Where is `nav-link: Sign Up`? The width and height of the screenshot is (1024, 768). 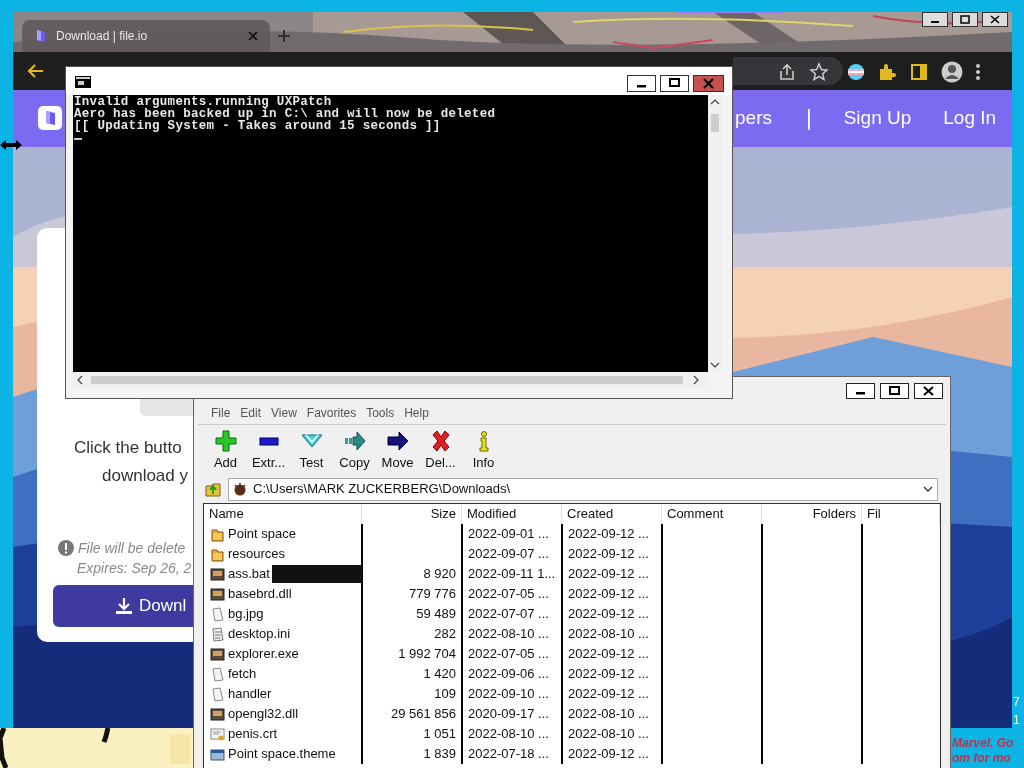
nav-link: Sign Up is located at coordinates (877, 118).